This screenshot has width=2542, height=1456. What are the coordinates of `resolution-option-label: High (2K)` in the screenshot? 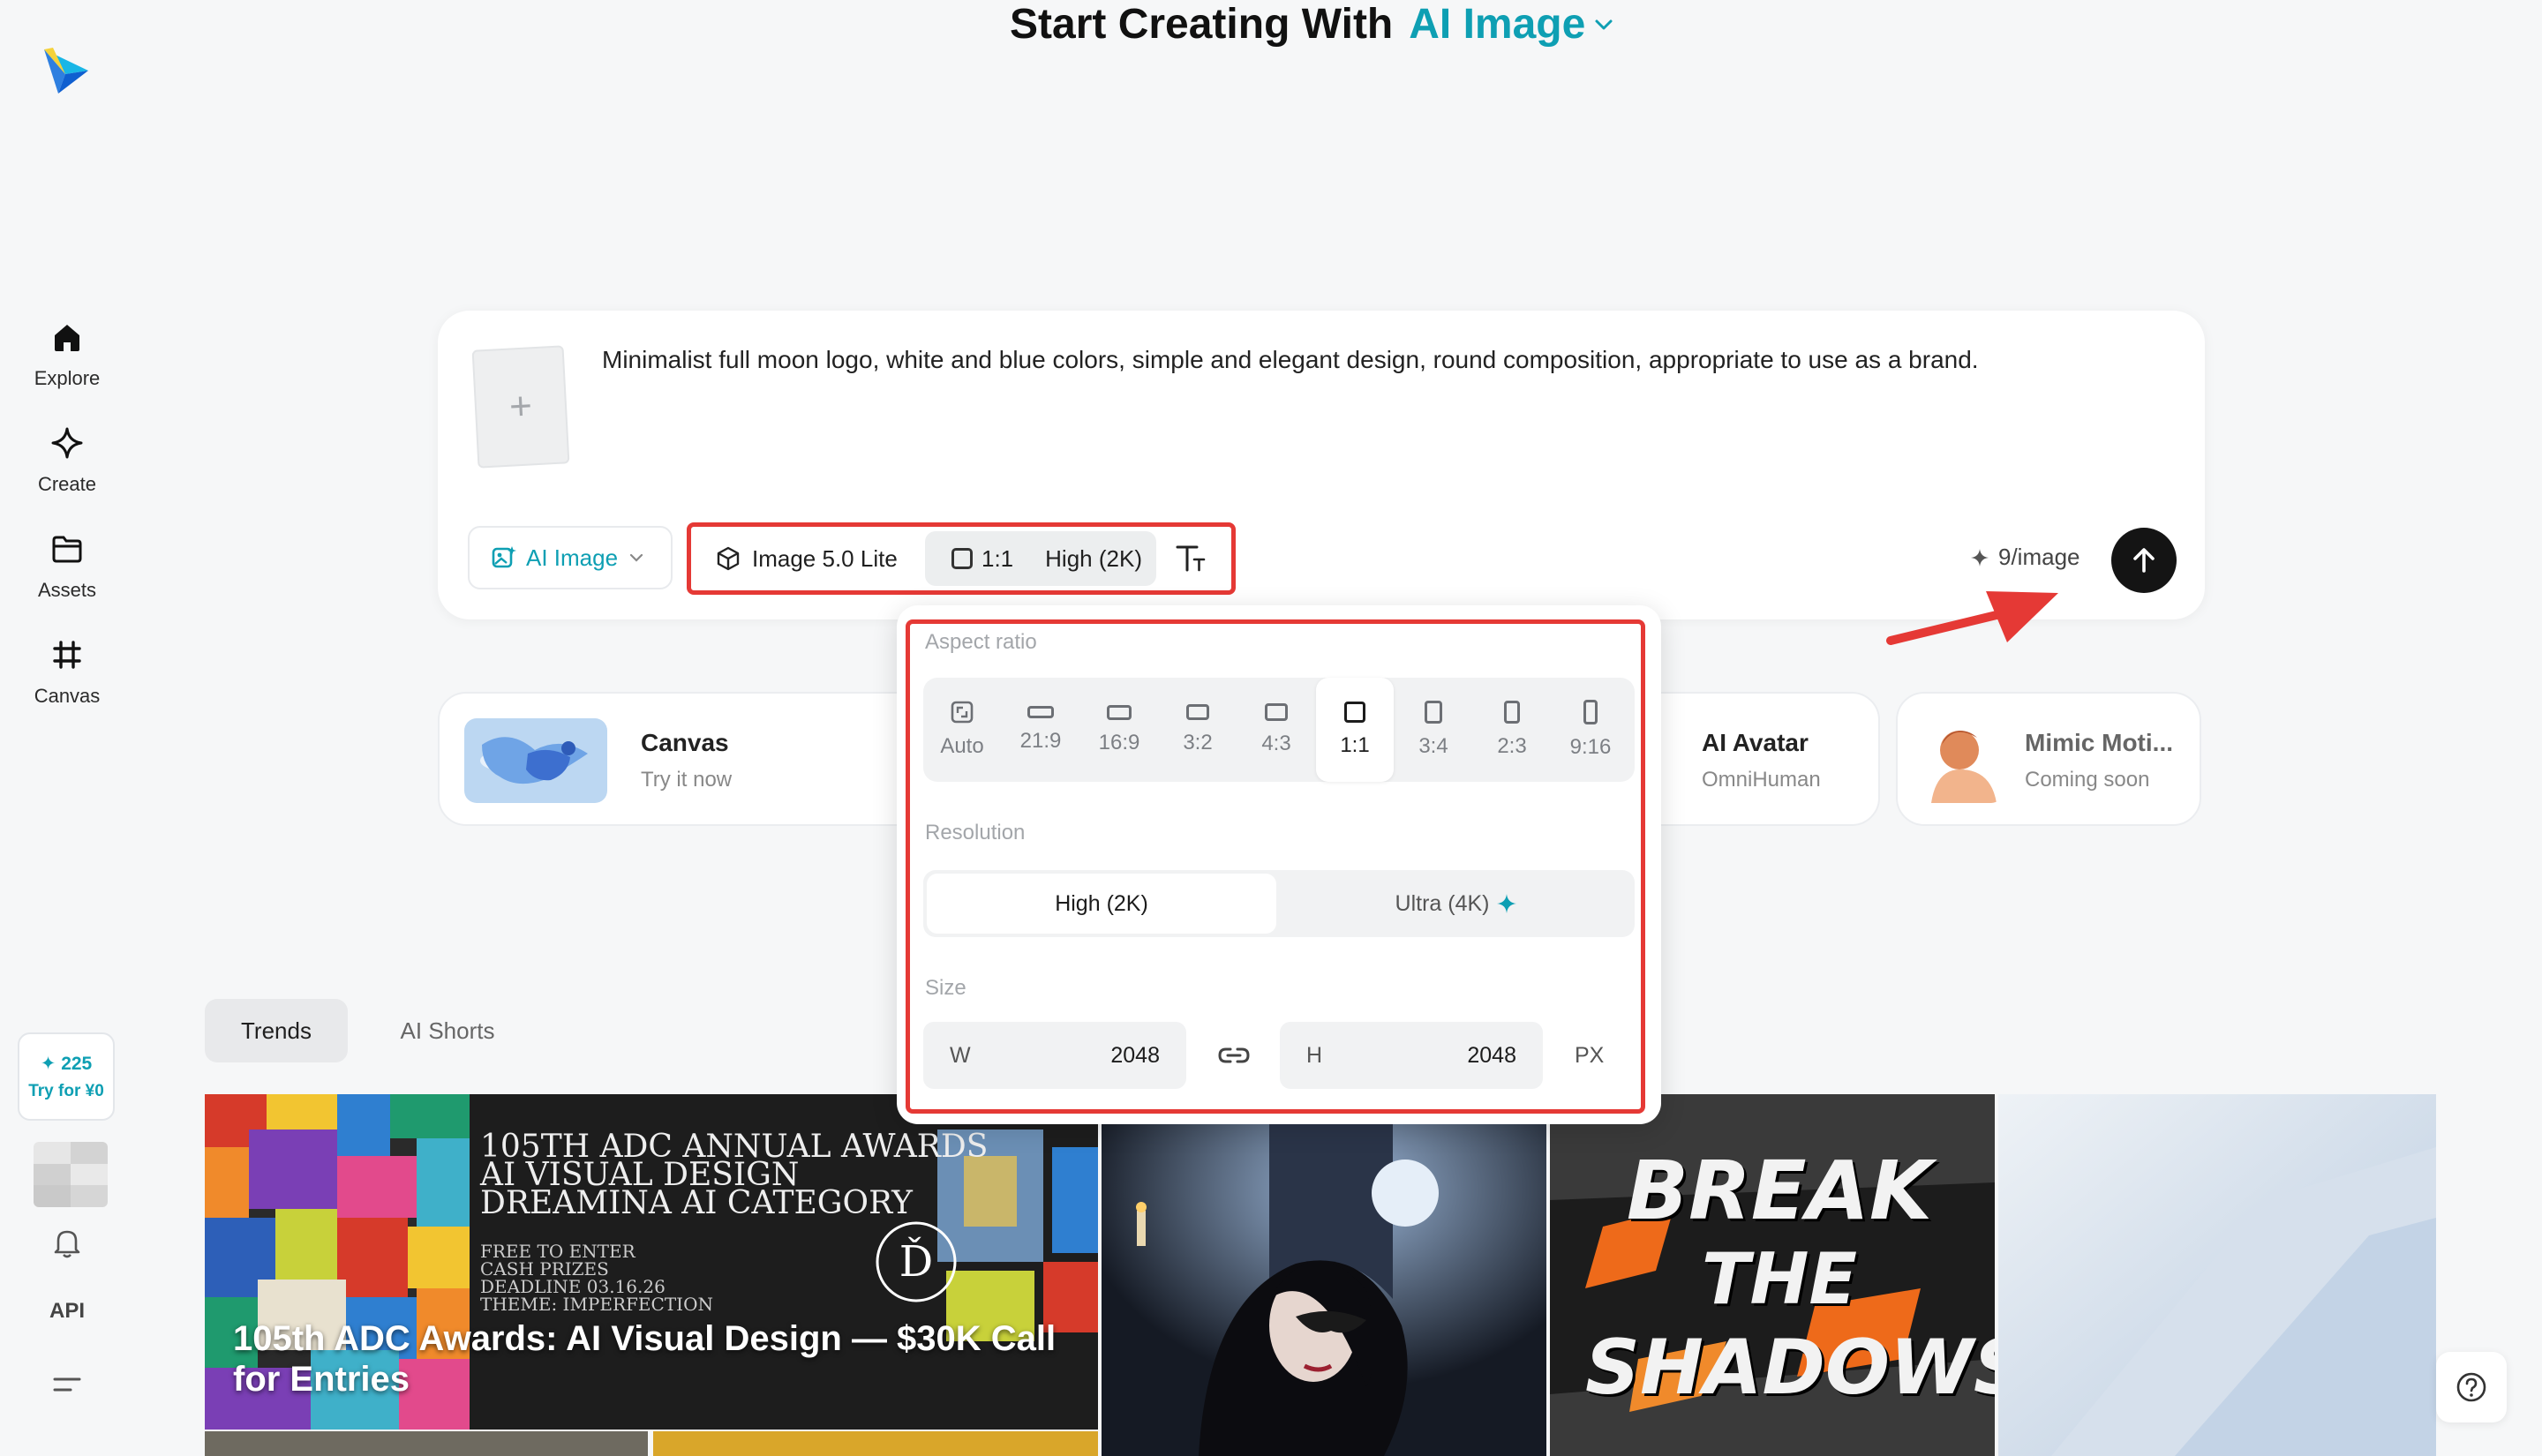 It's located at (1101, 903).